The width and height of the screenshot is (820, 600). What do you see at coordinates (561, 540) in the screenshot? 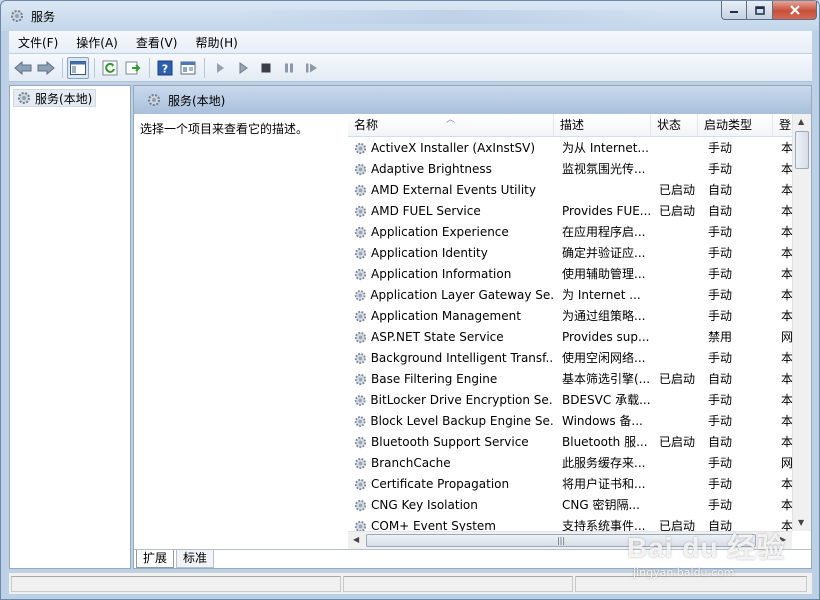
I see `horizontal-scroll-thumb: |||` at bounding box center [561, 540].